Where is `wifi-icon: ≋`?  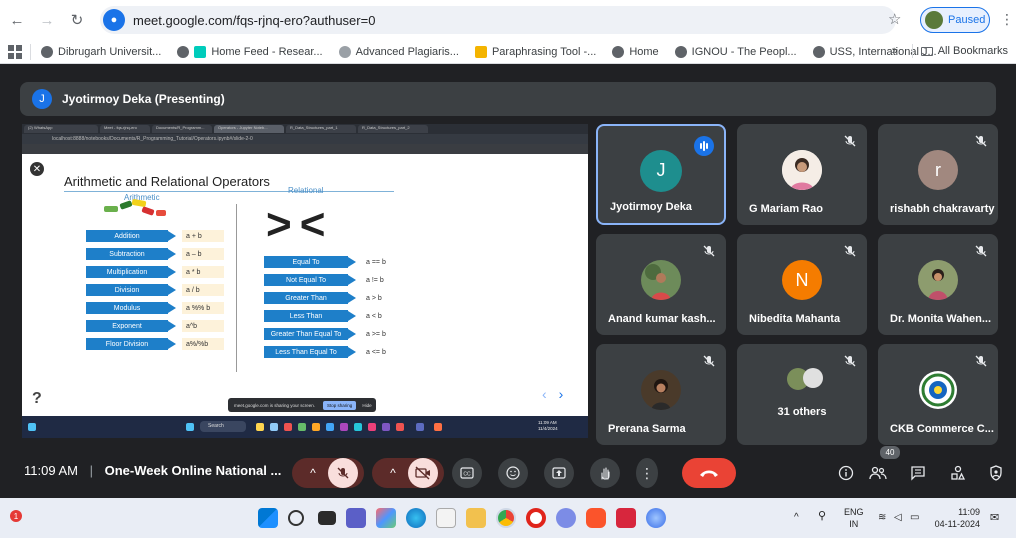
wifi-icon: ≋ is located at coordinates (882, 518).